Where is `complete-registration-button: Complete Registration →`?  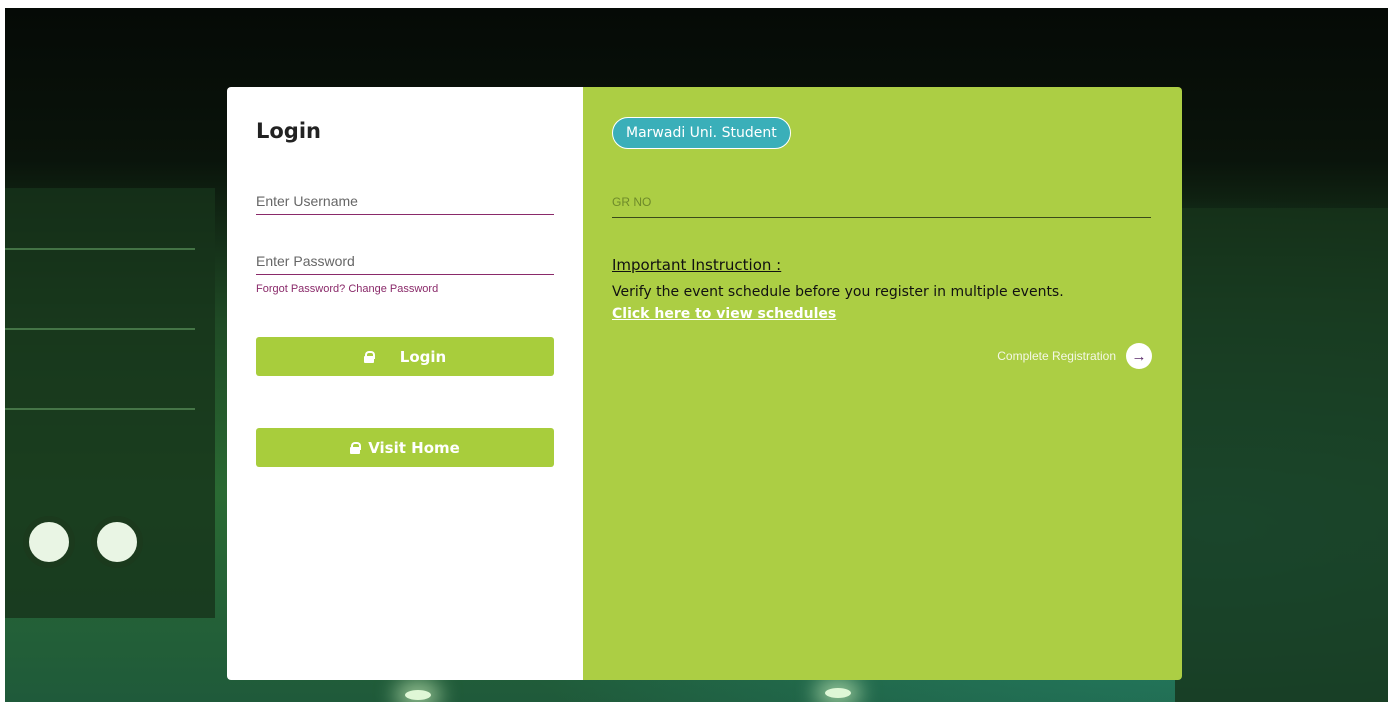
complete-registration-button: Complete Registration → is located at coordinates (1074, 356).